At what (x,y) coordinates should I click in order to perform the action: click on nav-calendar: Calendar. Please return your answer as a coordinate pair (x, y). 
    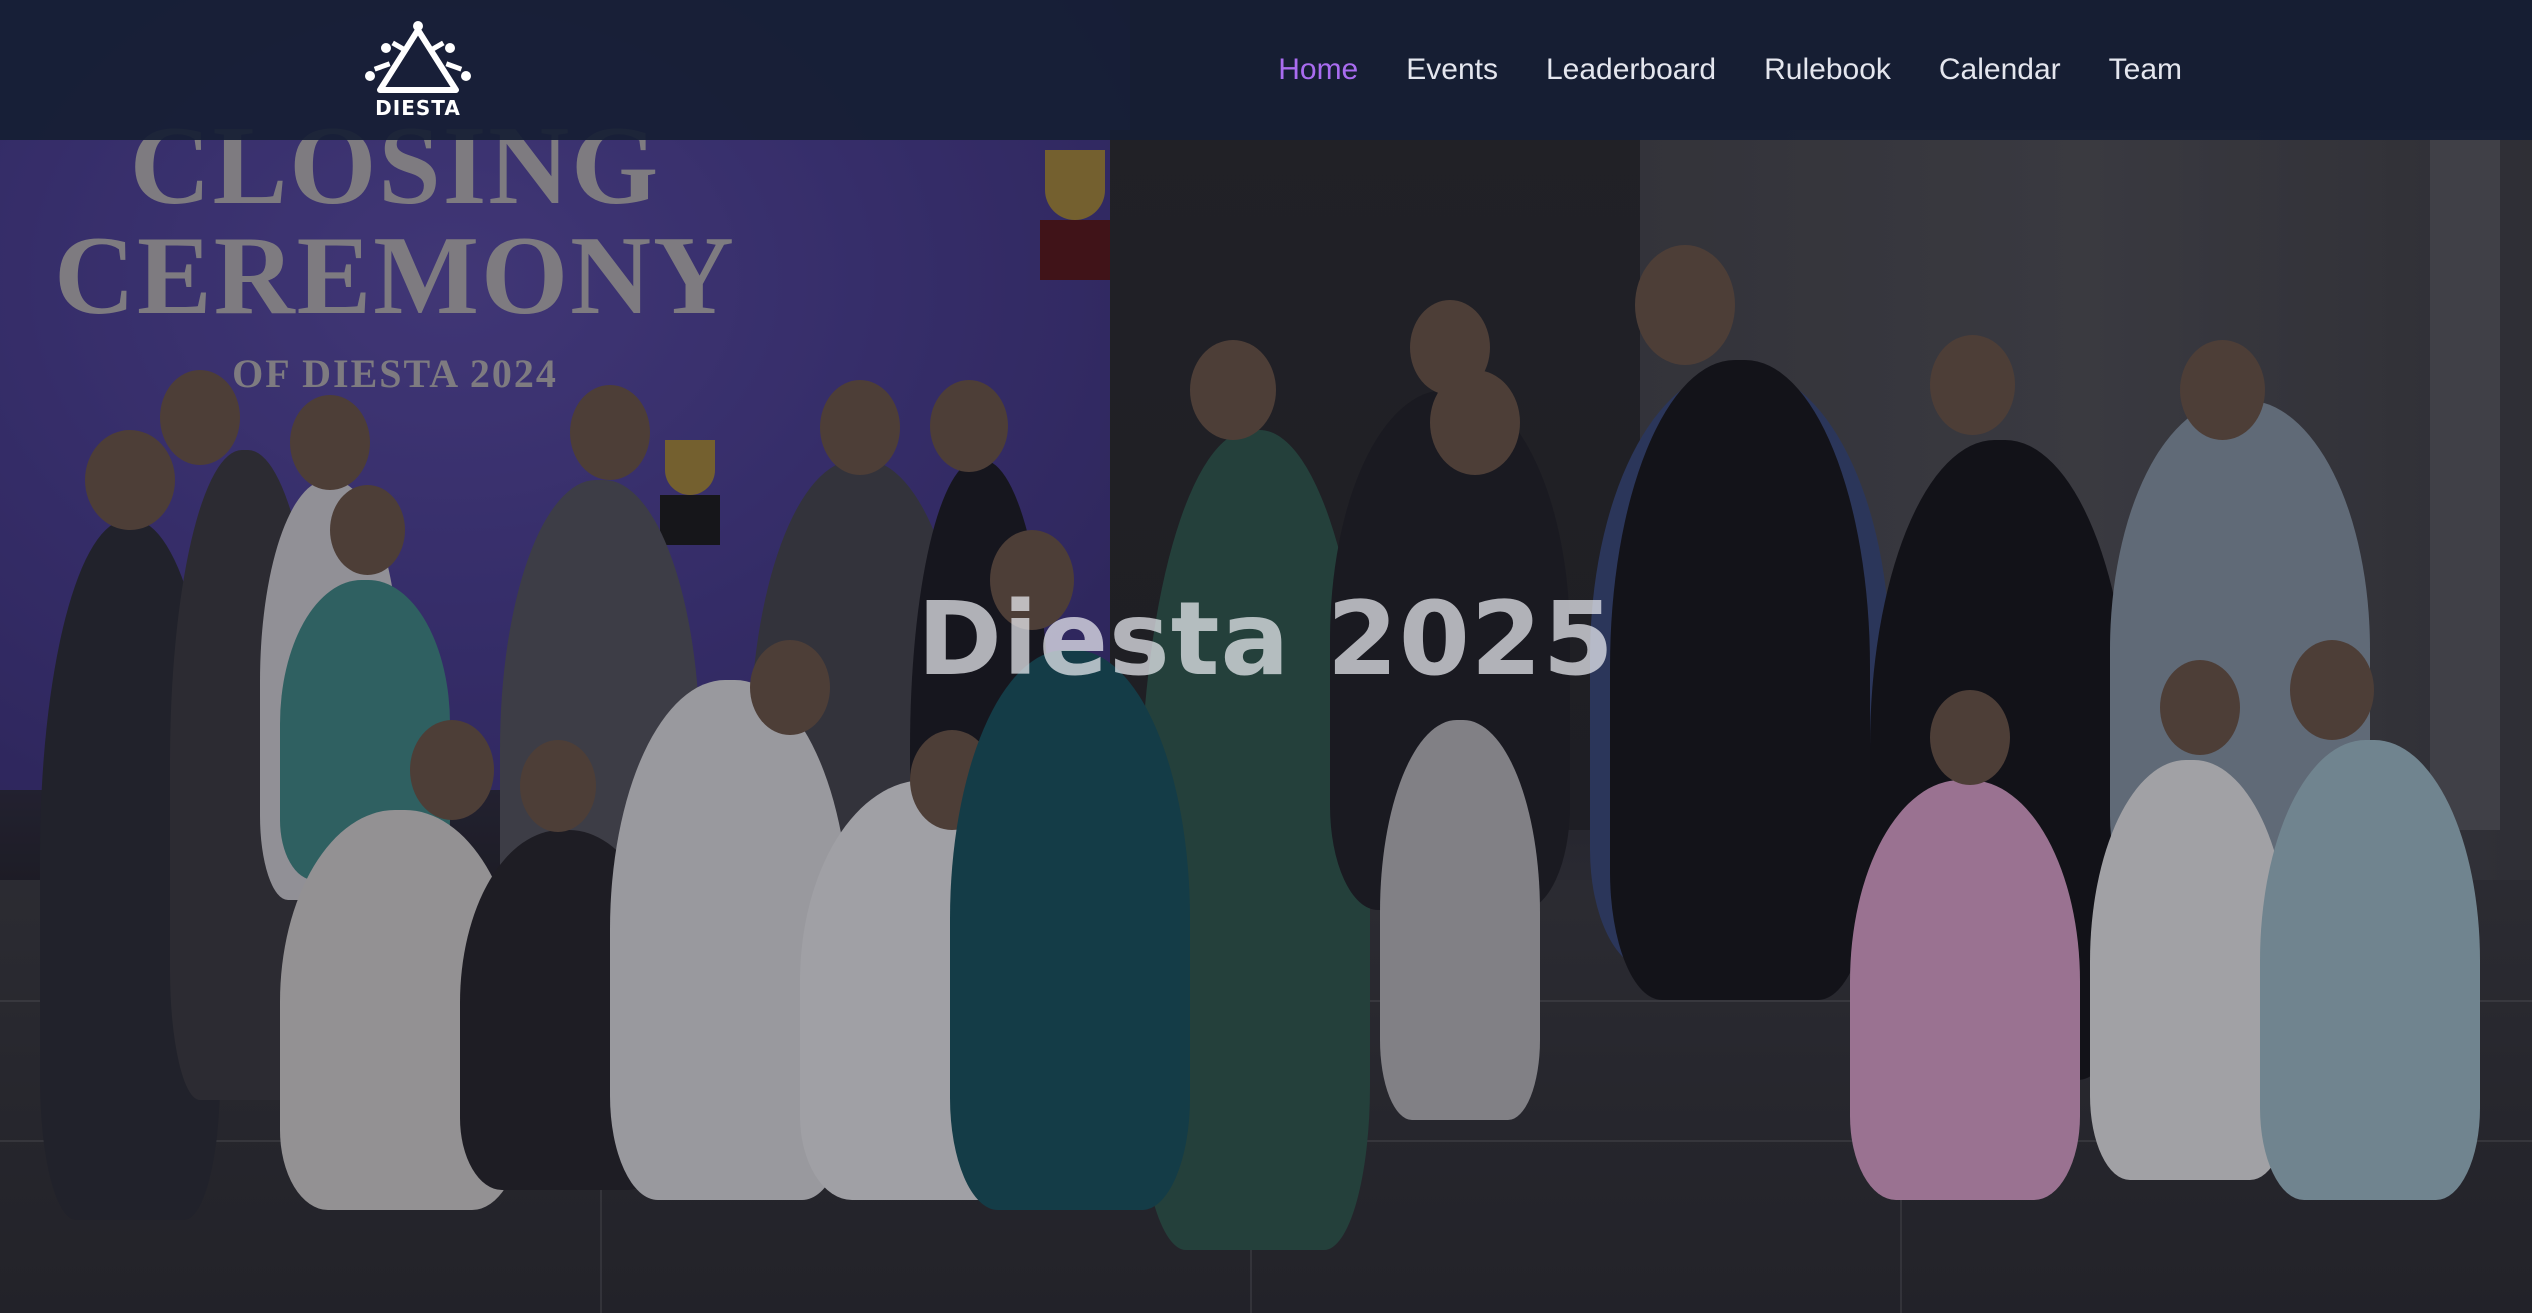
    Looking at the image, I should click on (2000, 70).